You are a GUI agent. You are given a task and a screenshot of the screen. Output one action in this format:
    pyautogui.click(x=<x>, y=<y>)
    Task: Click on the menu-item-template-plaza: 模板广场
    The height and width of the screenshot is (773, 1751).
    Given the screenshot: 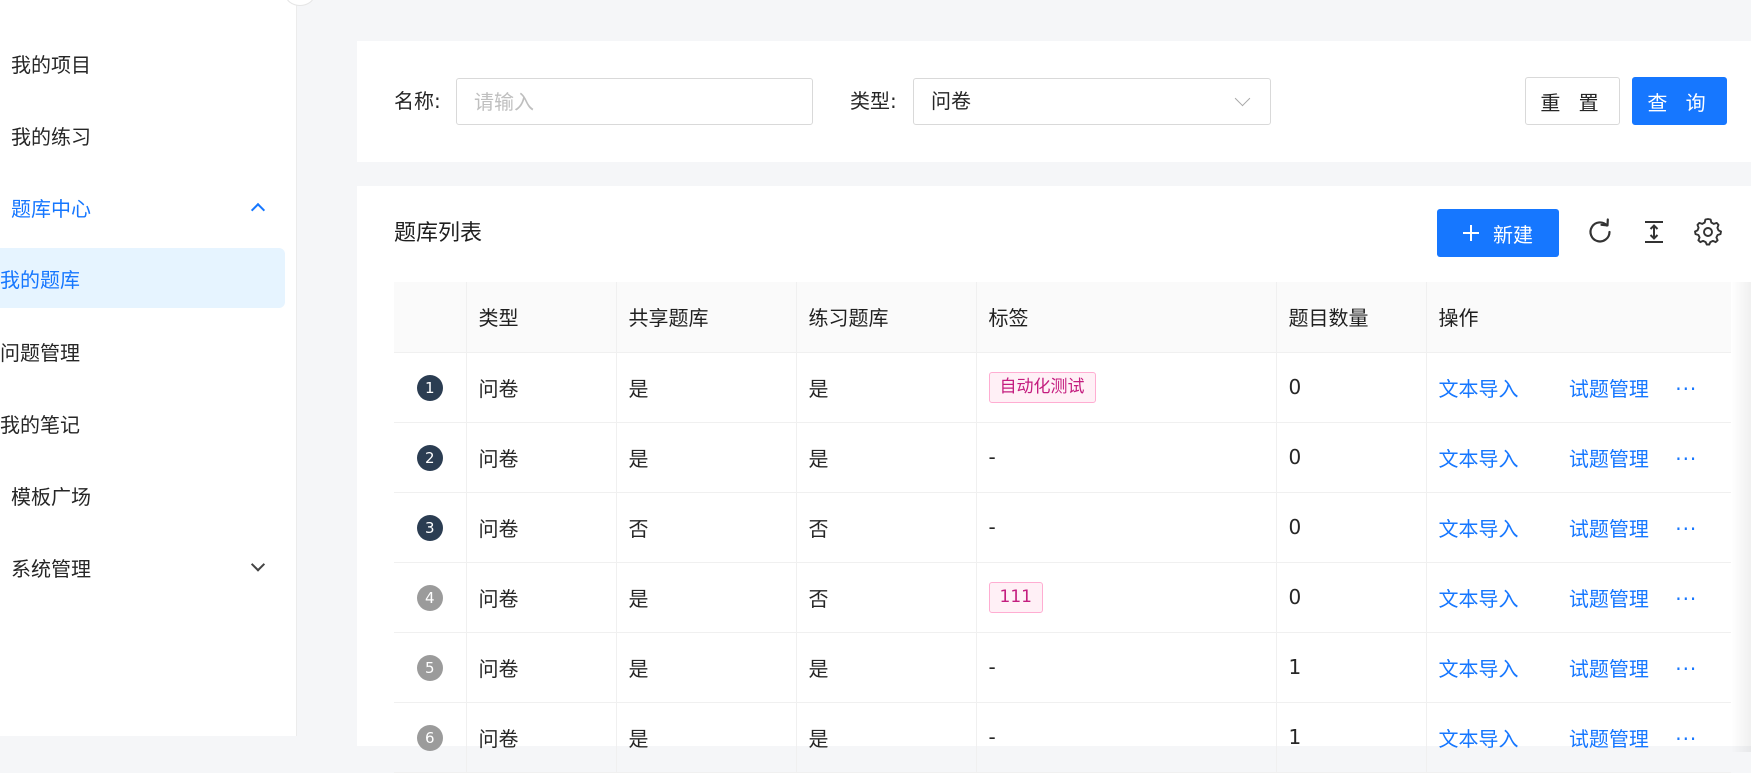 What is the action you would take?
    pyautogui.click(x=142, y=495)
    